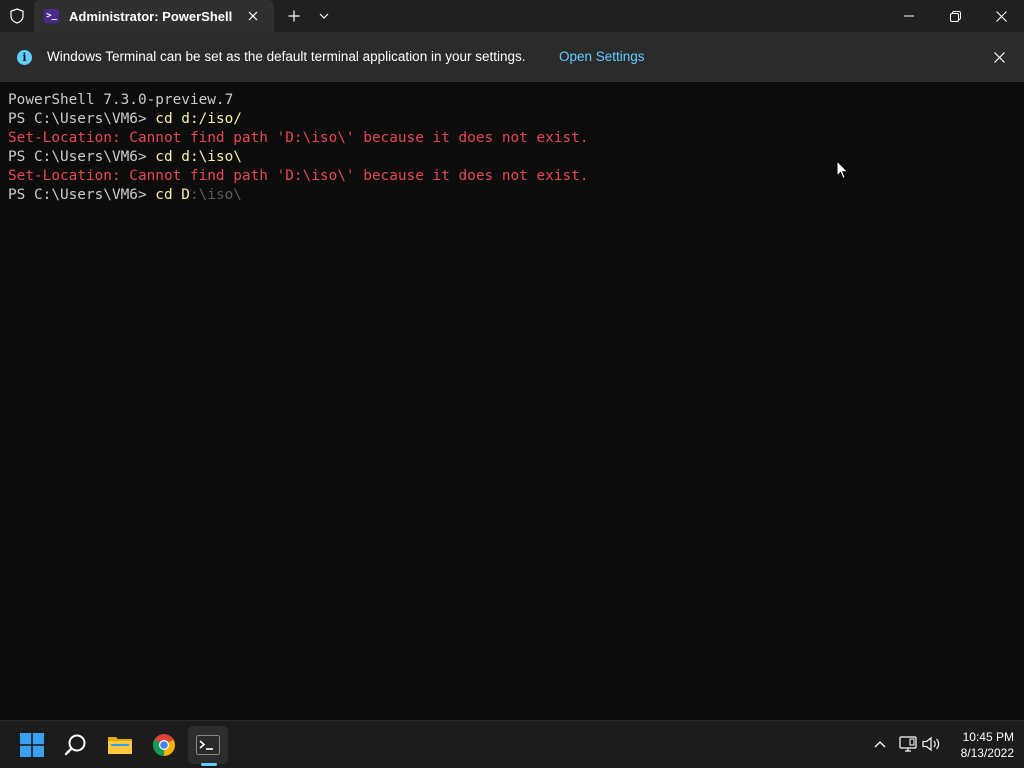 The height and width of the screenshot is (768, 1024). Describe the element at coordinates (955, 16) in the screenshot. I see `restore-button` at that location.